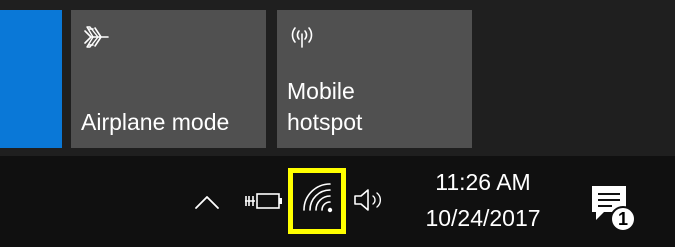  Describe the element at coordinates (264, 201) in the screenshot. I see `battery-plug-icon` at that location.